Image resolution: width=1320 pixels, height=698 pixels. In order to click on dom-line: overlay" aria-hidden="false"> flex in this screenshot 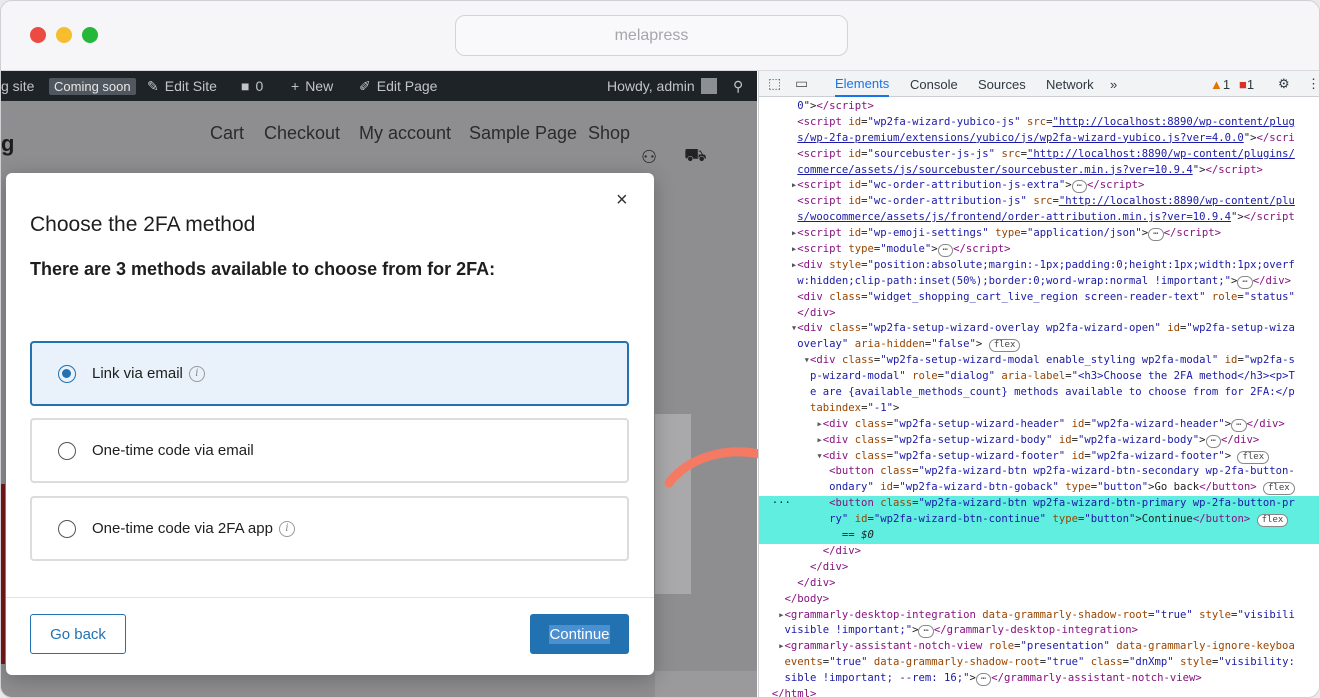, I will do `click(1039, 345)`.